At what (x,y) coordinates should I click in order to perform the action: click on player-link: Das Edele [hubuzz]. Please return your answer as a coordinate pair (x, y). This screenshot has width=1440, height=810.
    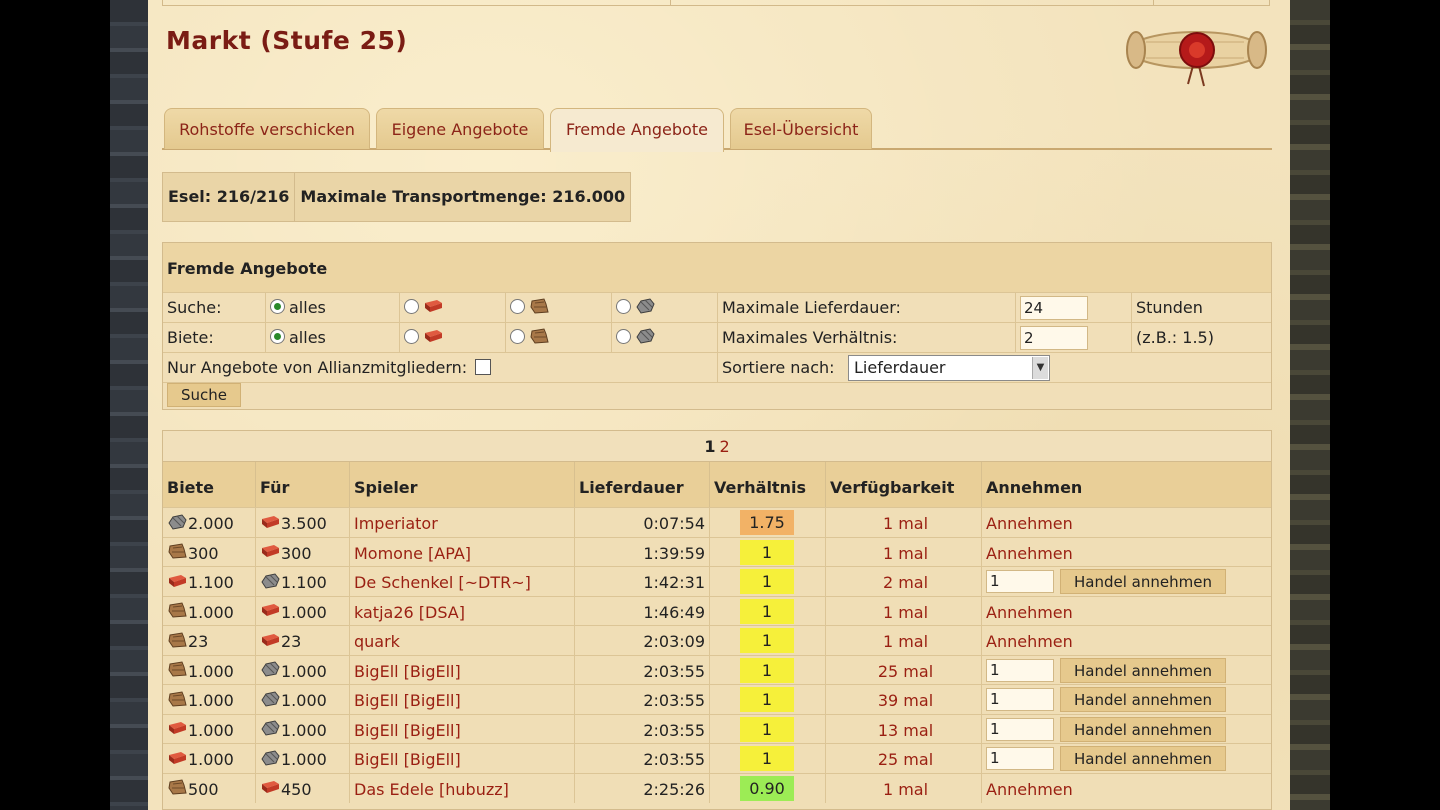
    Looking at the image, I should click on (431, 789).